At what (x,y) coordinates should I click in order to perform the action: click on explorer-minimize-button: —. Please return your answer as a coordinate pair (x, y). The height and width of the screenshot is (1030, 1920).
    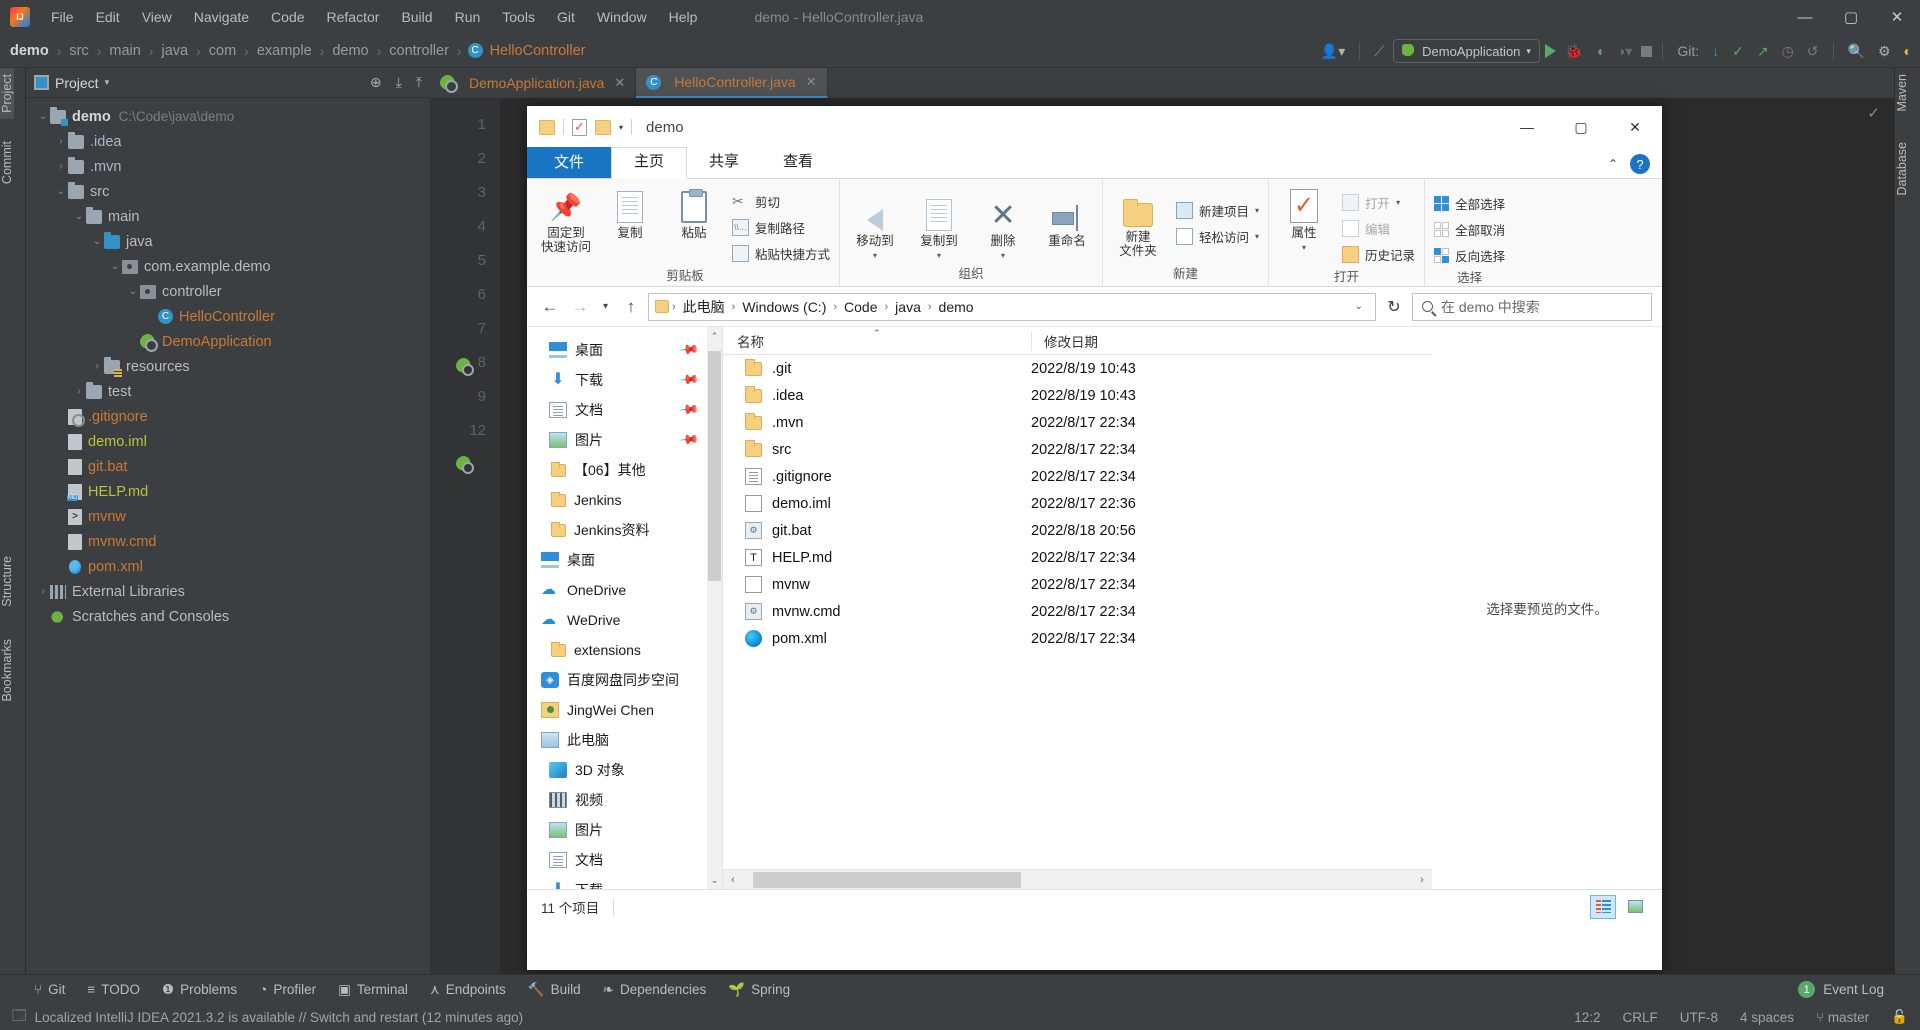
    Looking at the image, I should click on (1527, 127).